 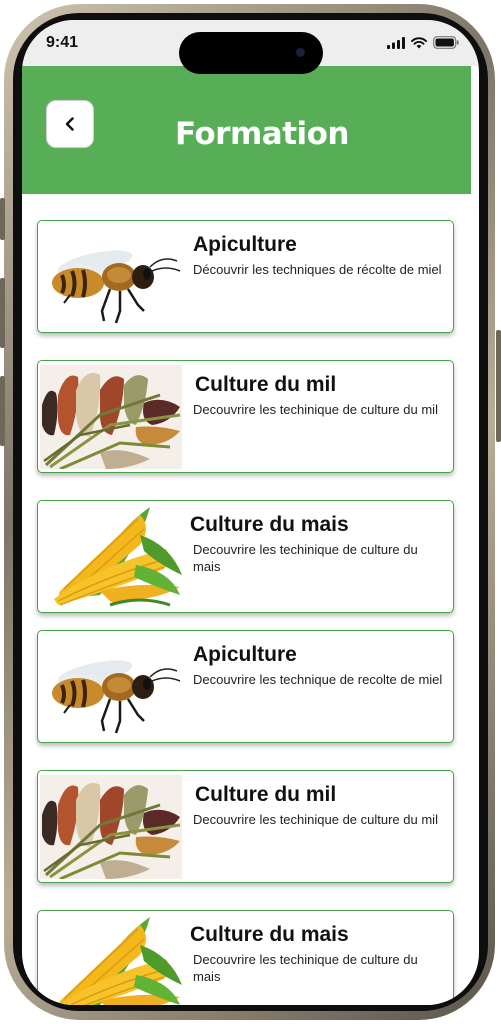 What do you see at coordinates (396, 42) in the screenshot?
I see `cellular-signal-icon` at bounding box center [396, 42].